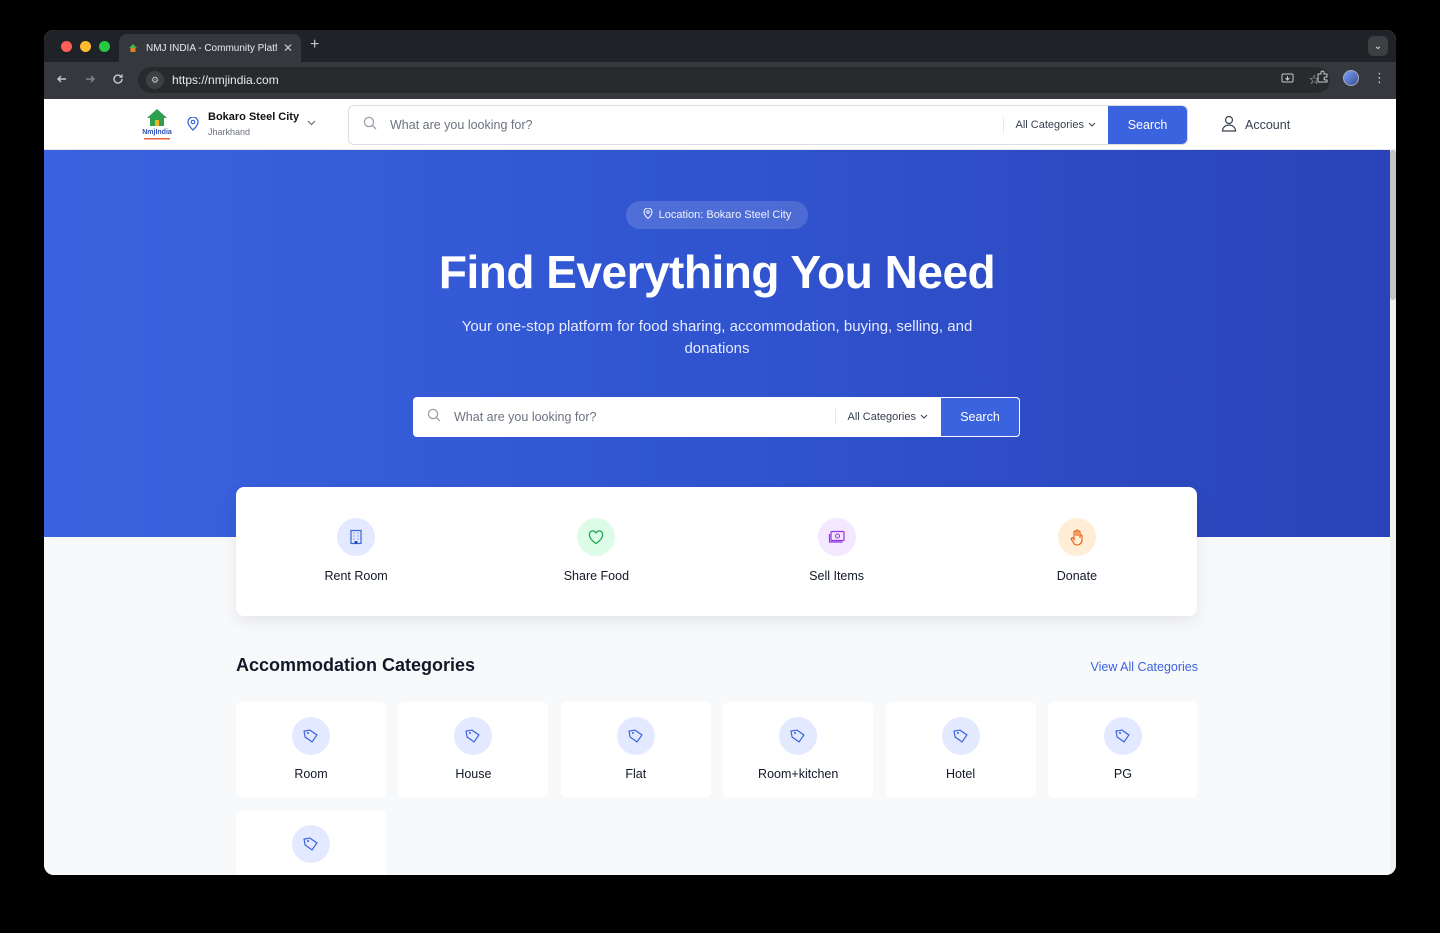  Describe the element at coordinates (1287, 80) in the screenshot. I see `install-app-icon` at that location.